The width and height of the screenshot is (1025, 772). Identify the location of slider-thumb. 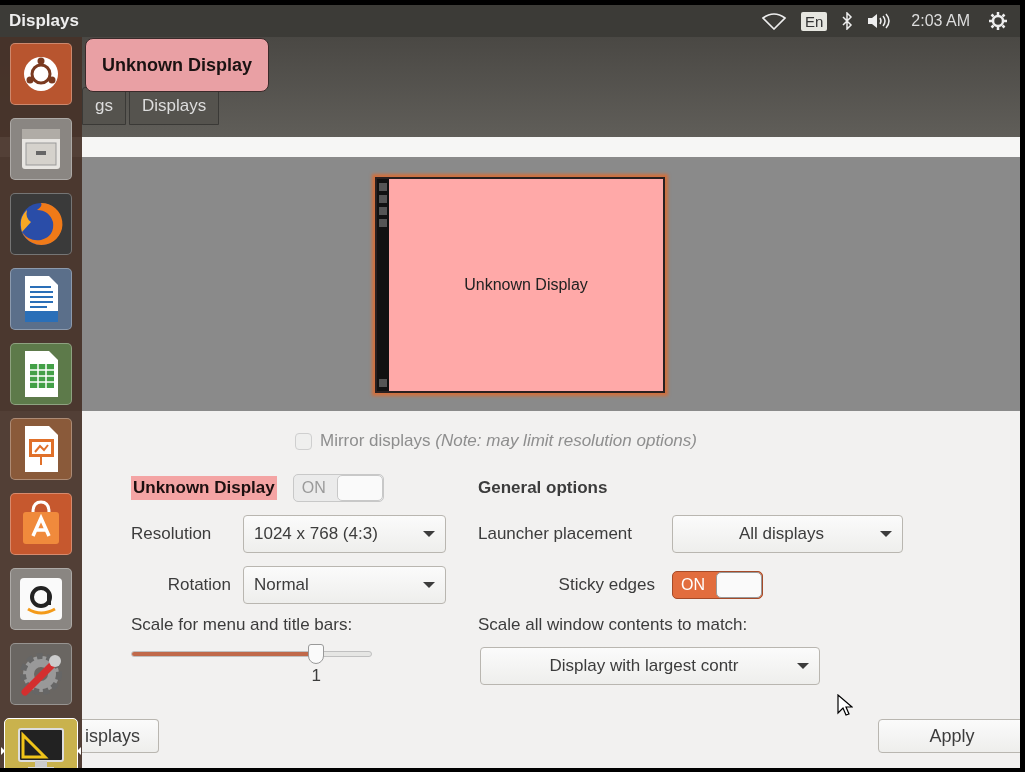
(316, 654).